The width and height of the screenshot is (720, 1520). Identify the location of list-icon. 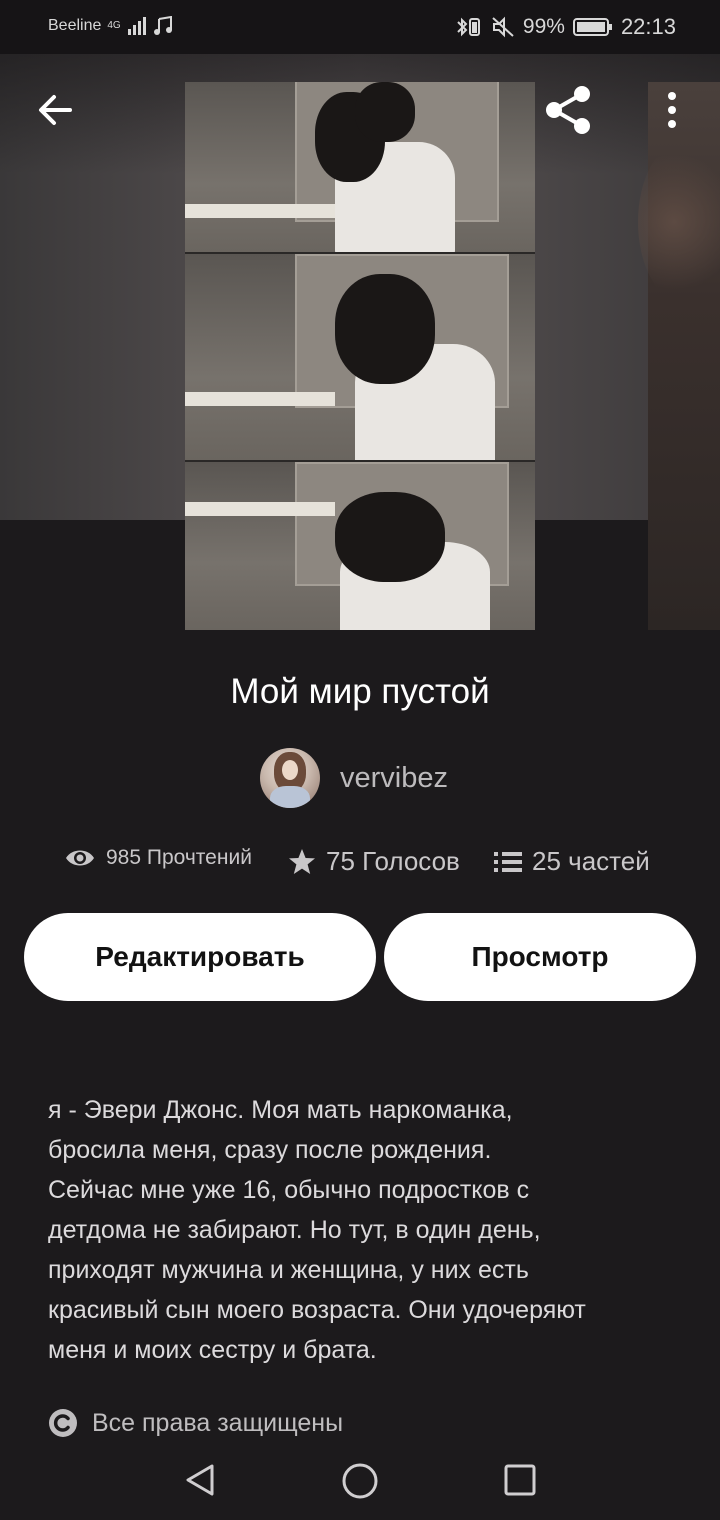
(508, 861).